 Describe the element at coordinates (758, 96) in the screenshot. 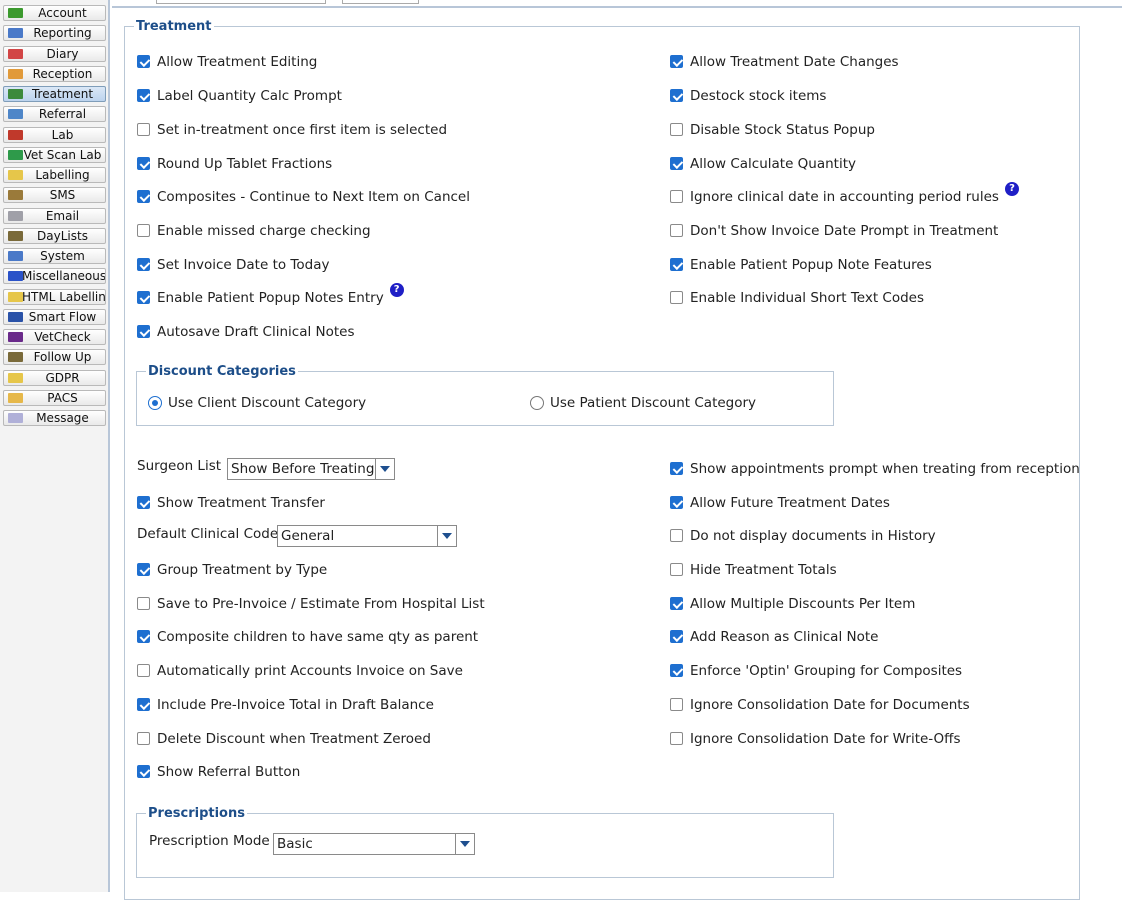

I see `checkbox-label: Destock stock items` at that location.